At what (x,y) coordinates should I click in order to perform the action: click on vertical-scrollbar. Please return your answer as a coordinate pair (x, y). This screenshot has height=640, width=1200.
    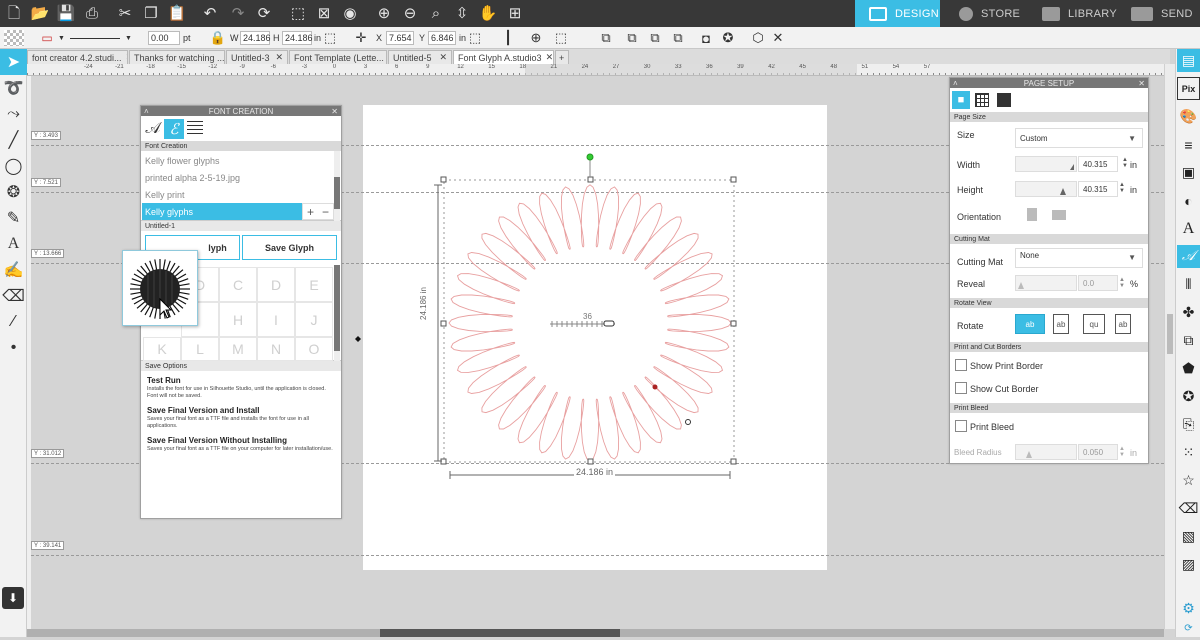
    Looking at the image, I should click on (1169, 346).